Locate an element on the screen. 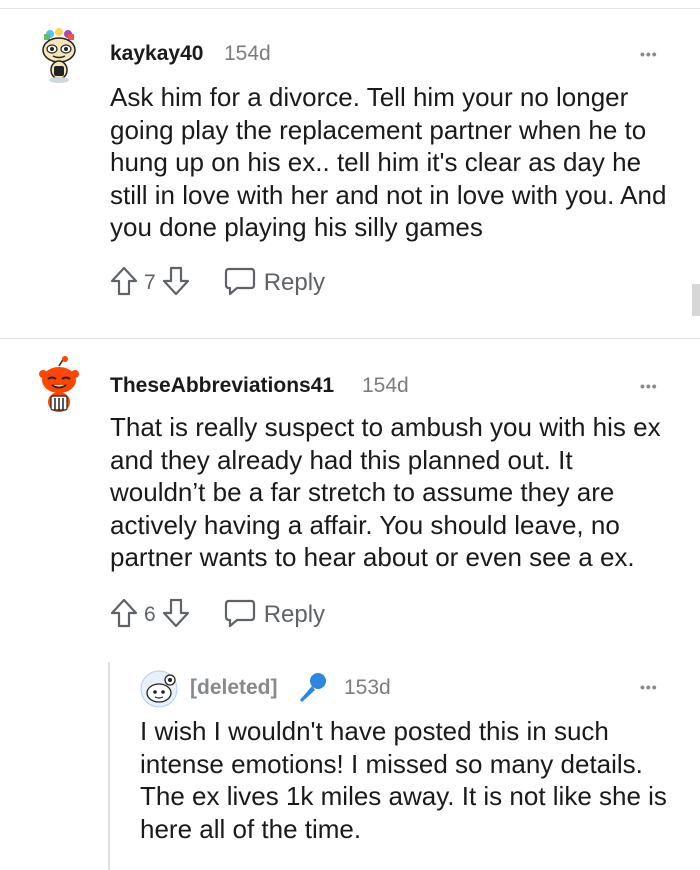  thread-line is located at coordinates (109, 766).